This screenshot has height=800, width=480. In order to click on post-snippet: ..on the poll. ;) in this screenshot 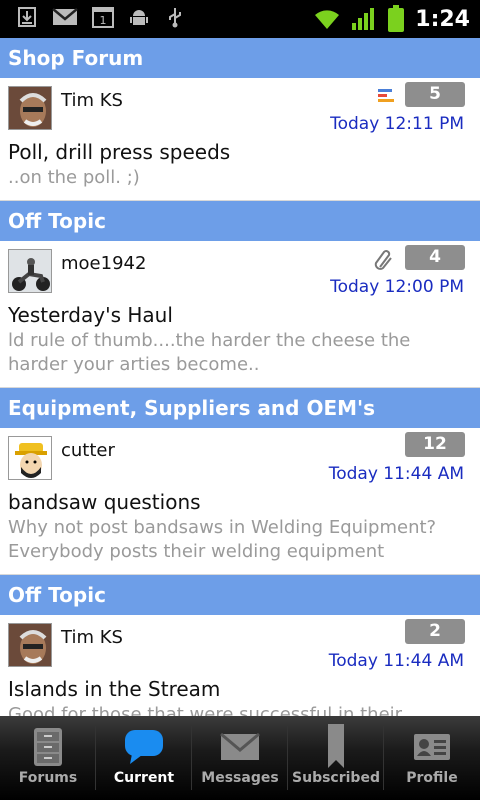, I will do `click(74, 177)`.